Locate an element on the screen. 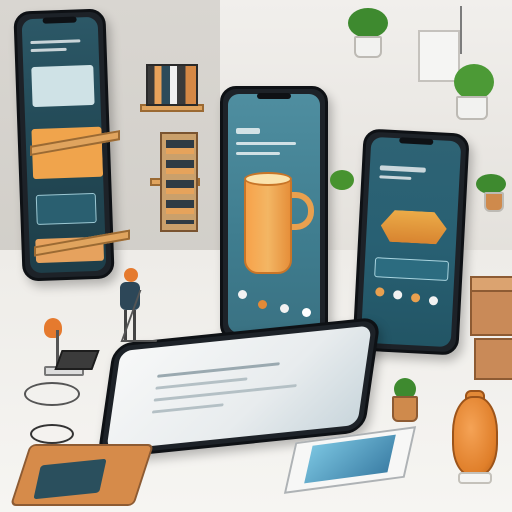 Image resolution: width=512 pixels, height=512 pixels. vase is located at coordinates (475, 436).